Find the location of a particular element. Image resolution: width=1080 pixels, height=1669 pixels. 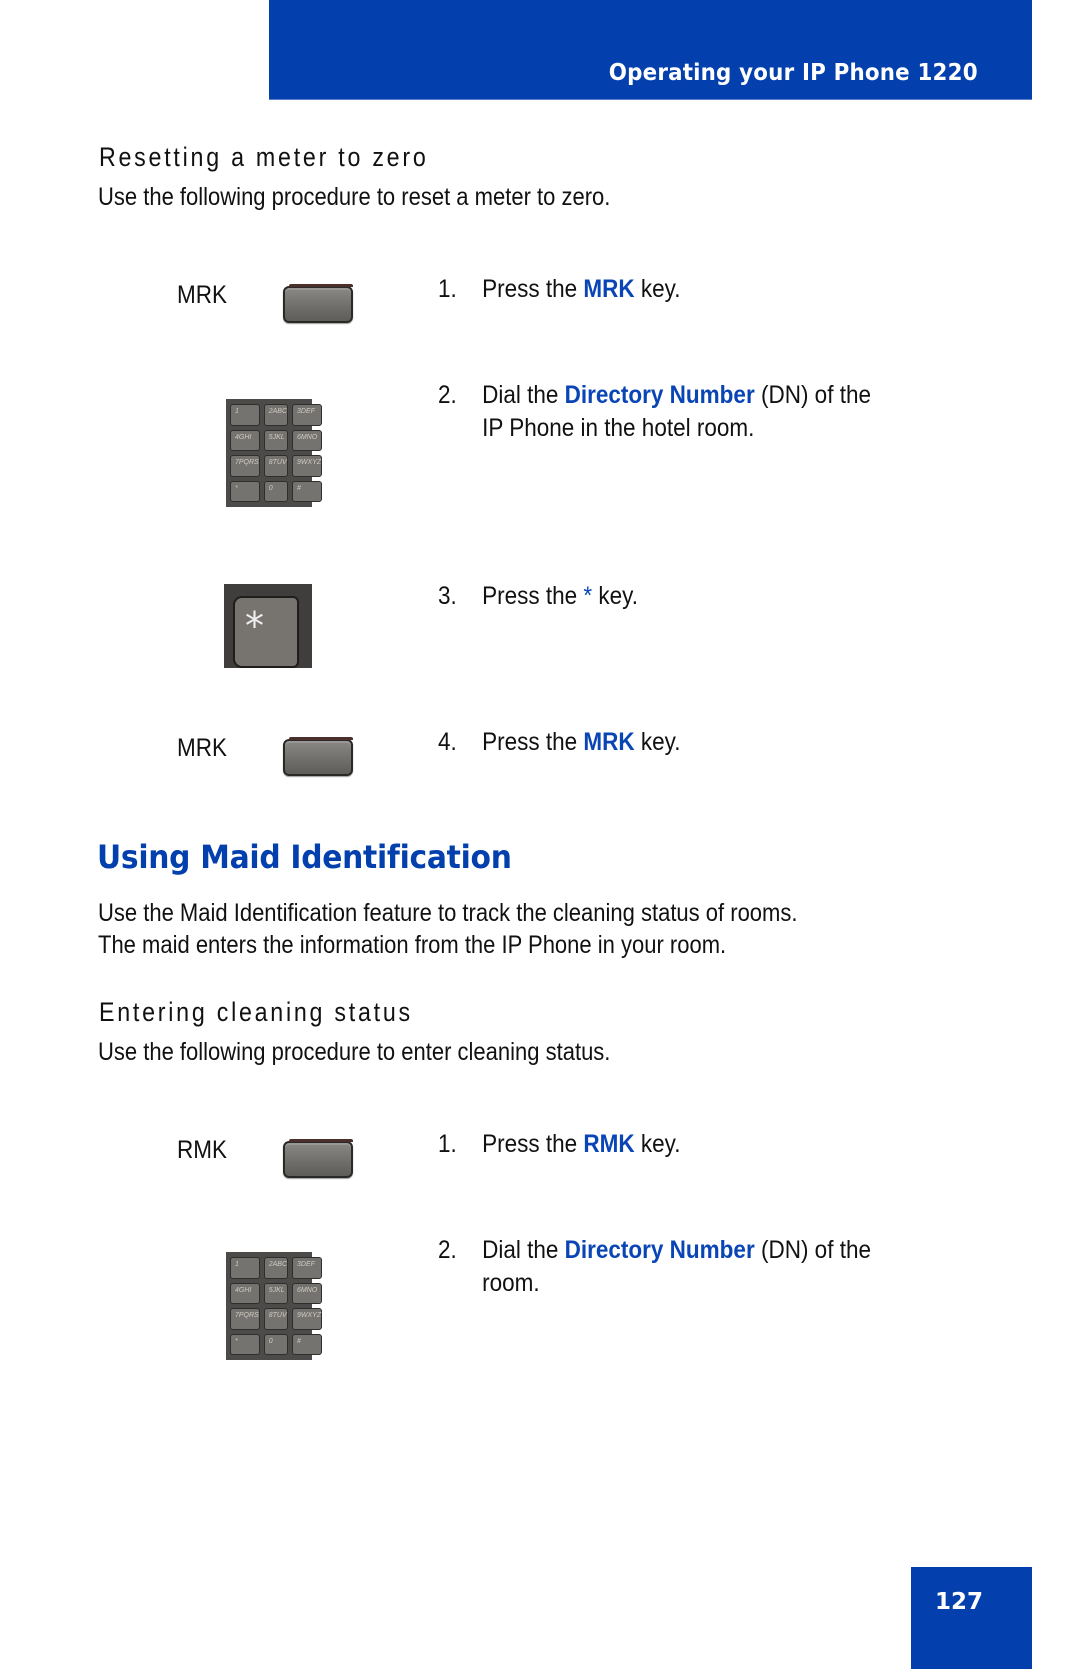

star-key-icon: * is located at coordinates (268, 626).